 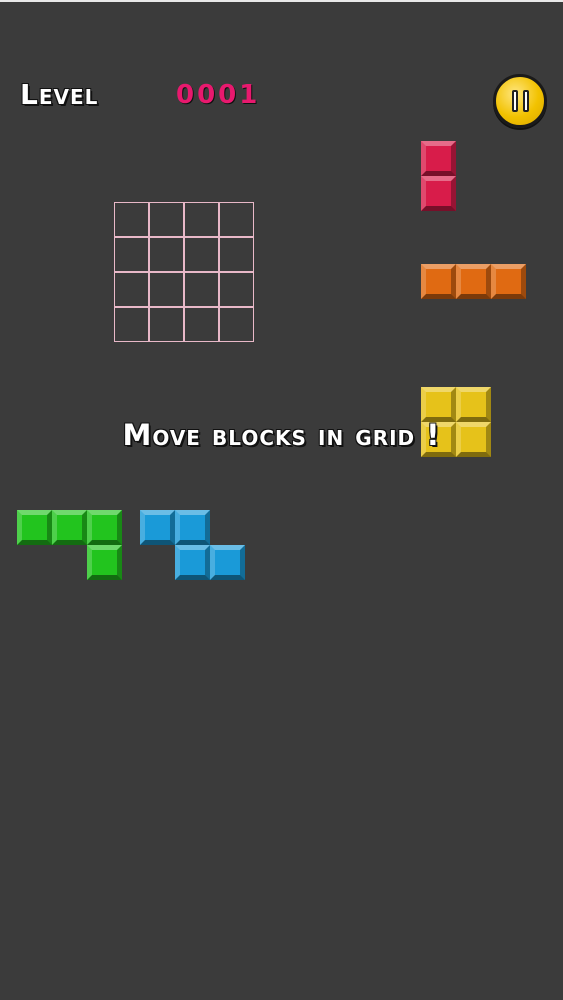 I want to click on pause-icon, so click(x=522, y=101).